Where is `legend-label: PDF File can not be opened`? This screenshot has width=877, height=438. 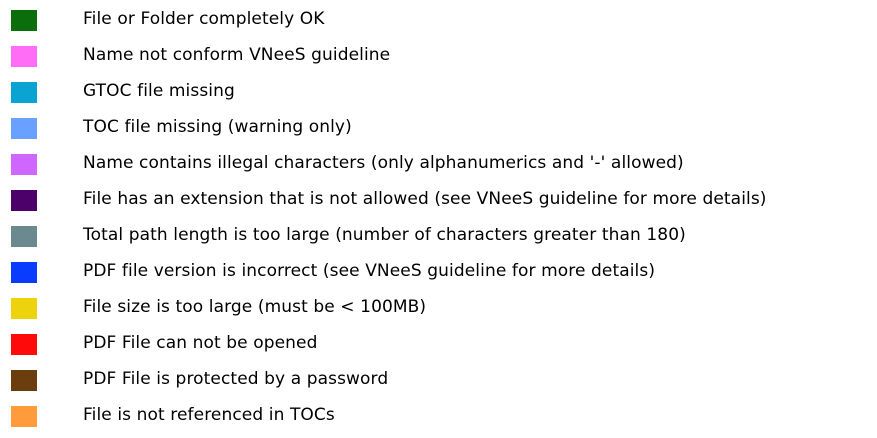
legend-label: PDF File can not be opened is located at coordinates (200, 343).